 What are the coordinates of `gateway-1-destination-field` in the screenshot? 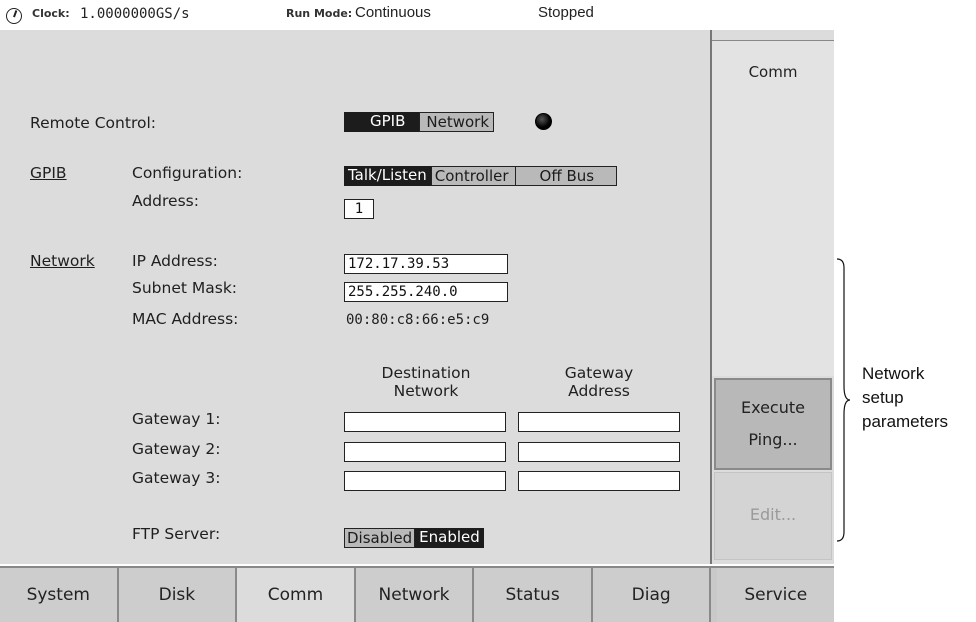 It's located at (425, 422).